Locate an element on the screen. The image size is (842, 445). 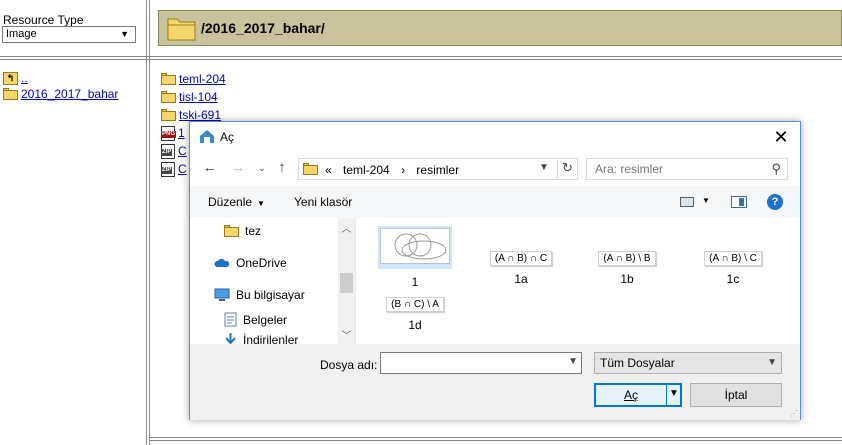
breadcrumb-item: resimler is located at coordinates (437, 170).